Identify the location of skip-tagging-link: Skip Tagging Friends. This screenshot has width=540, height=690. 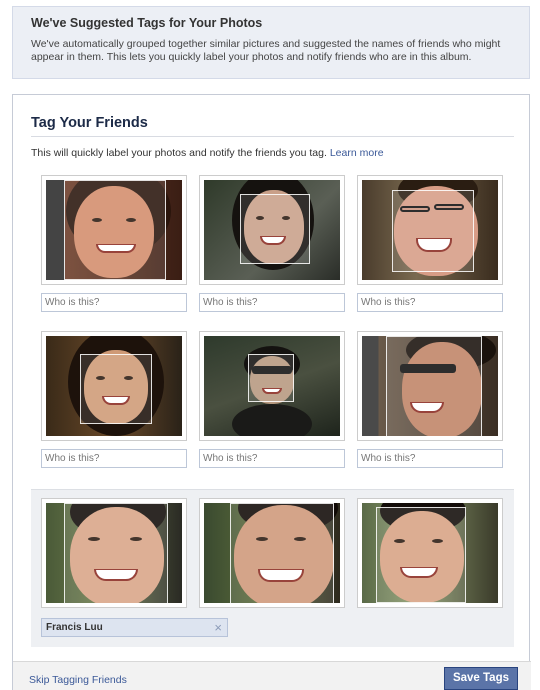
(78, 680).